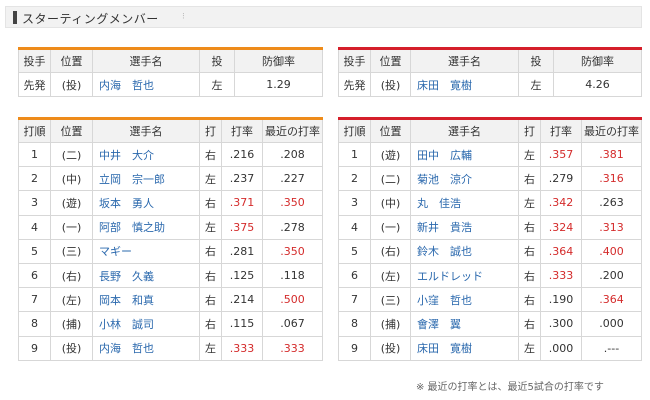  Describe the element at coordinates (390, 324) in the screenshot. I see `position: (捕)` at that location.